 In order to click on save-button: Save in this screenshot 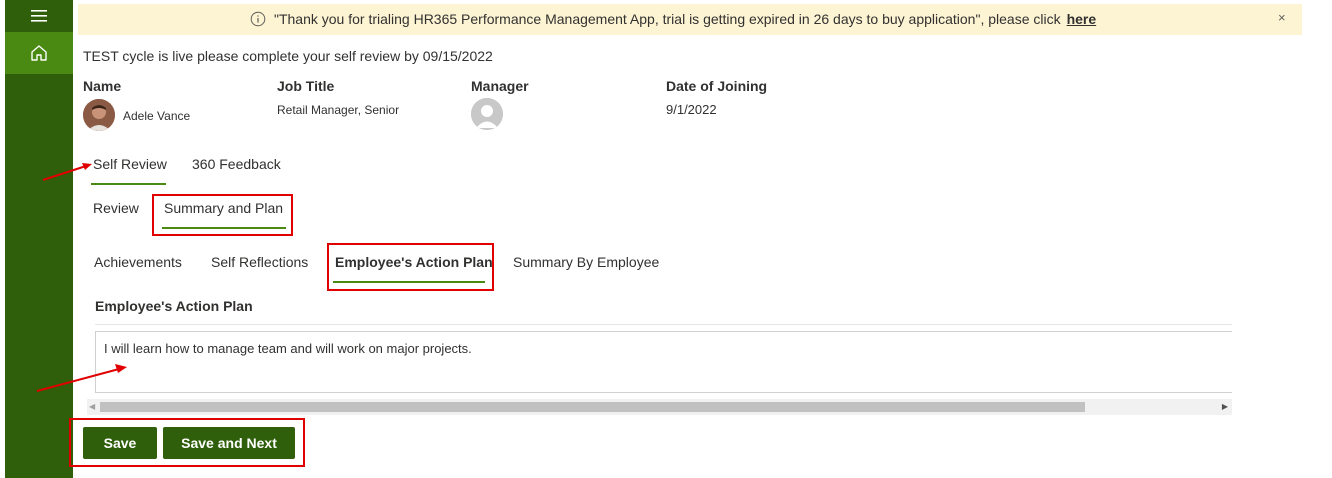, I will do `click(120, 443)`.